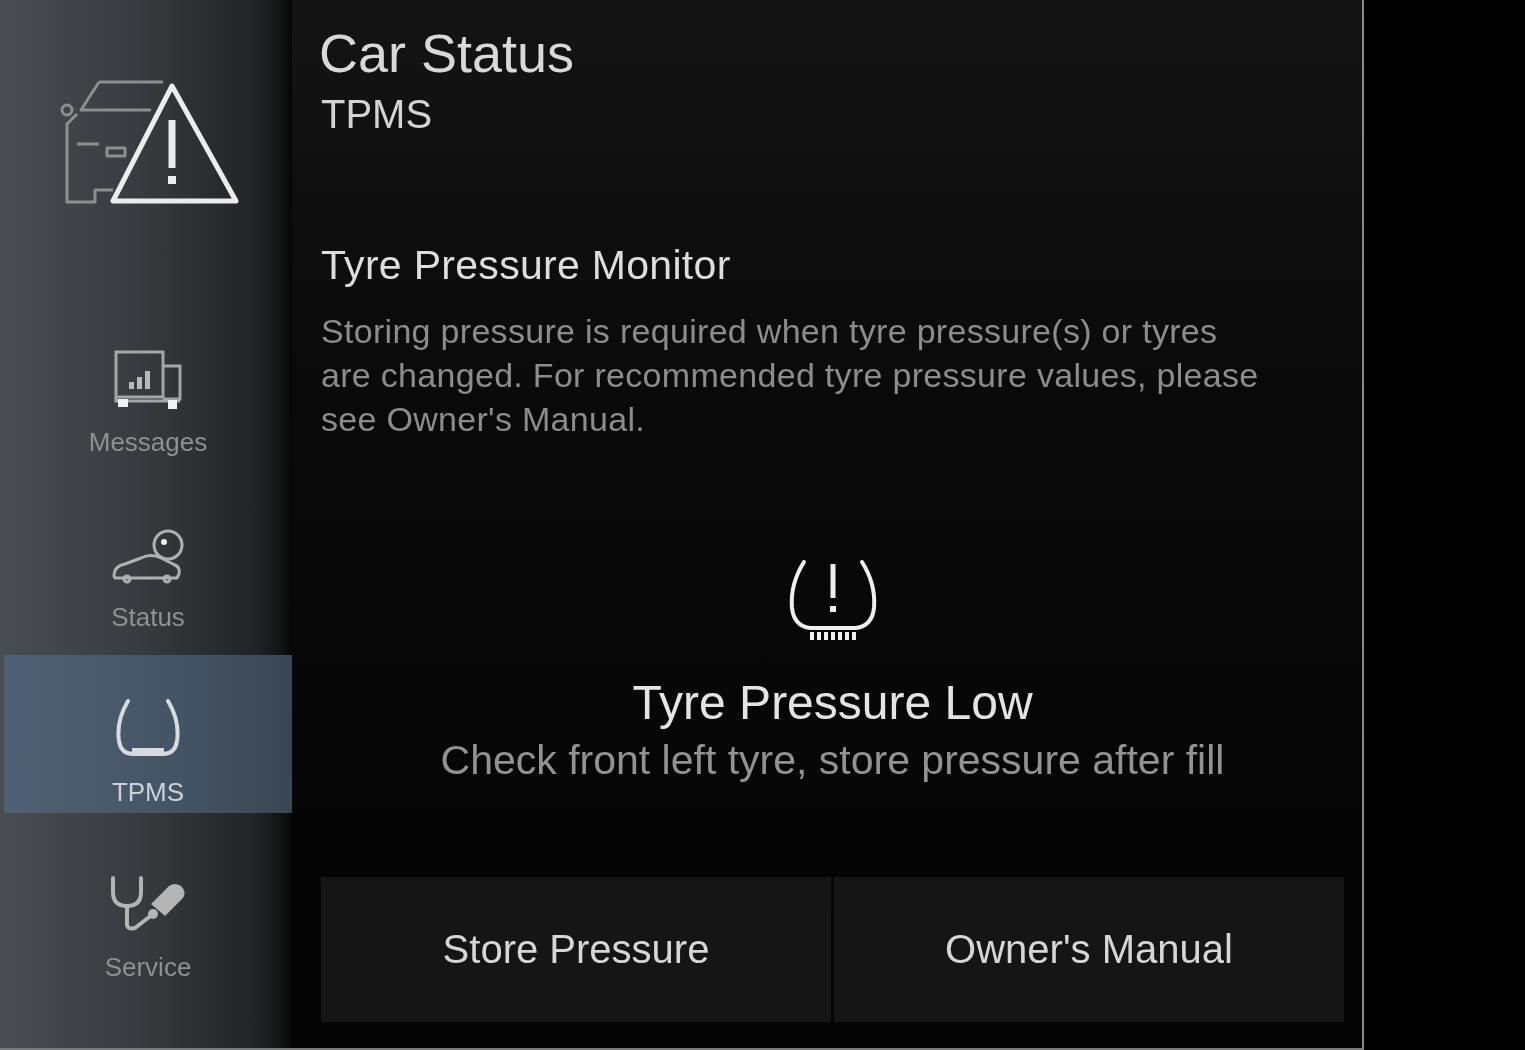 The width and height of the screenshot is (1525, 1050). I want to click on sidebar-item: Messages, so click(148, 384).